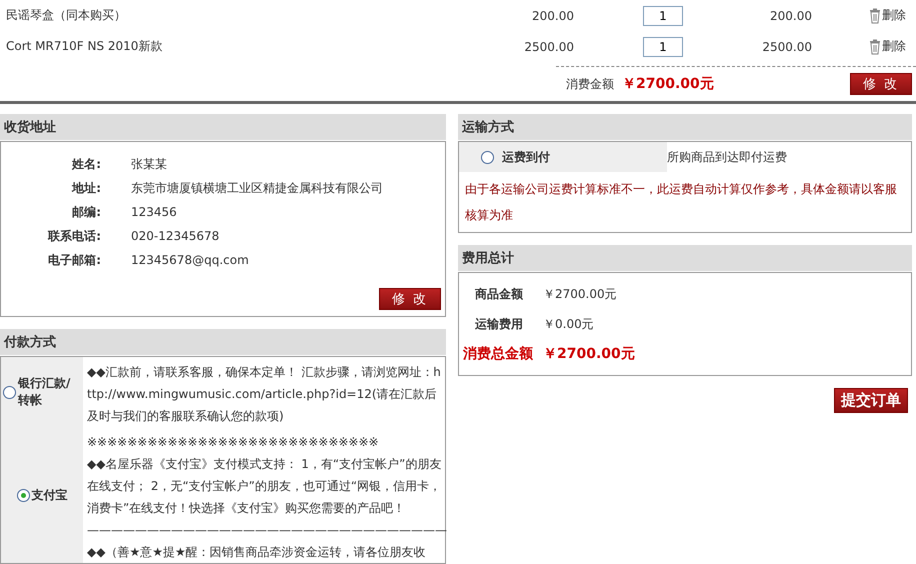 The width and height of the screenshot is (916, 564). Describe the element at coordinates (552, 15) in the screenshot. I see `unit-price: 200.00` at that location.